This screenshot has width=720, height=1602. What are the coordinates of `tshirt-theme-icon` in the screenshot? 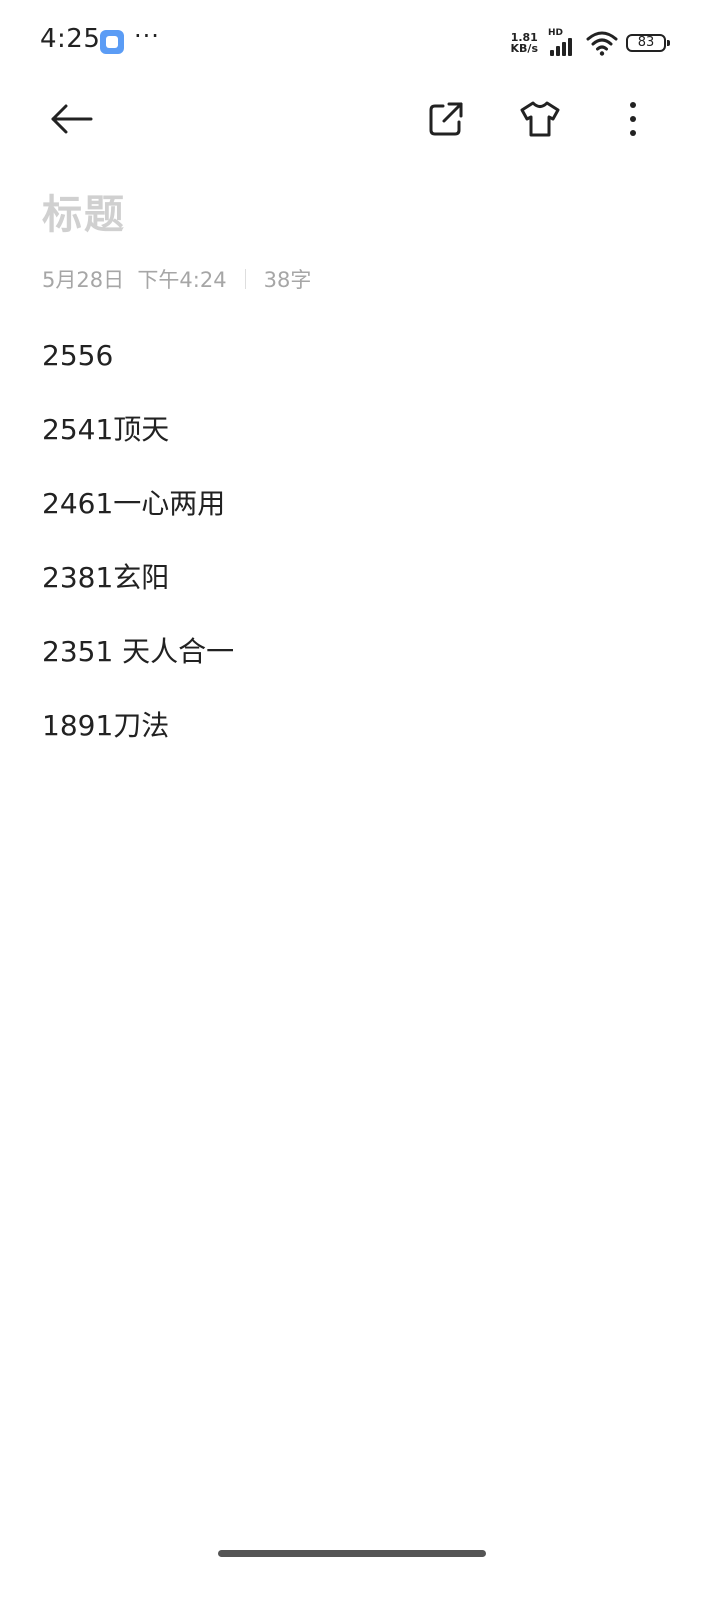 It's located at (540, 119).